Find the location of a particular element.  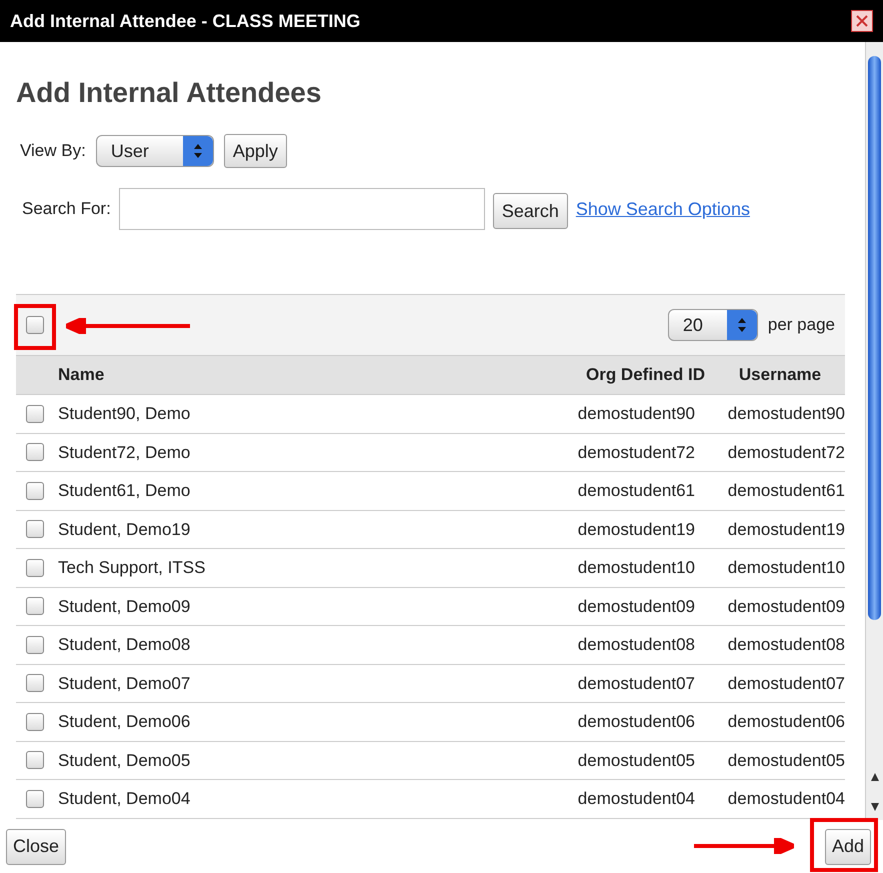

page-heading: Add Internal Attendees is located at coordinates (169, 93).